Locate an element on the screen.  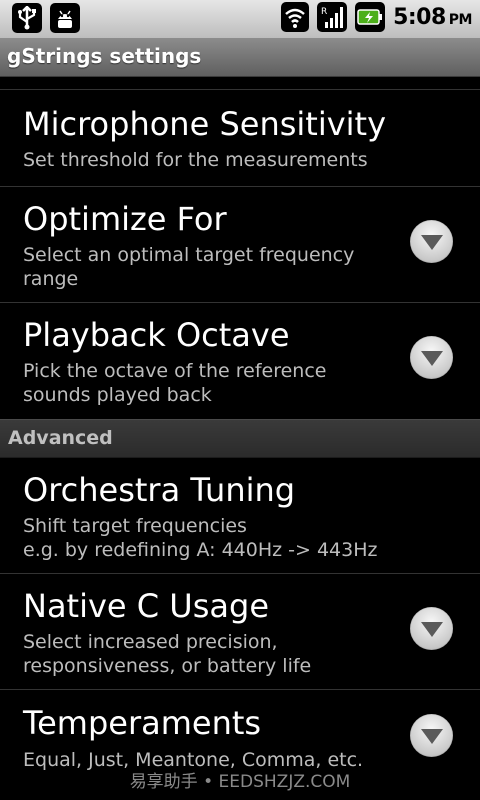
battery-charging-icon is located at coordinates (370, 17).